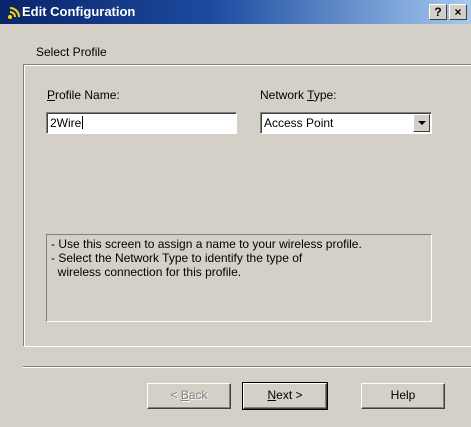  I want to click on help-button: Help, so click(403, 396).